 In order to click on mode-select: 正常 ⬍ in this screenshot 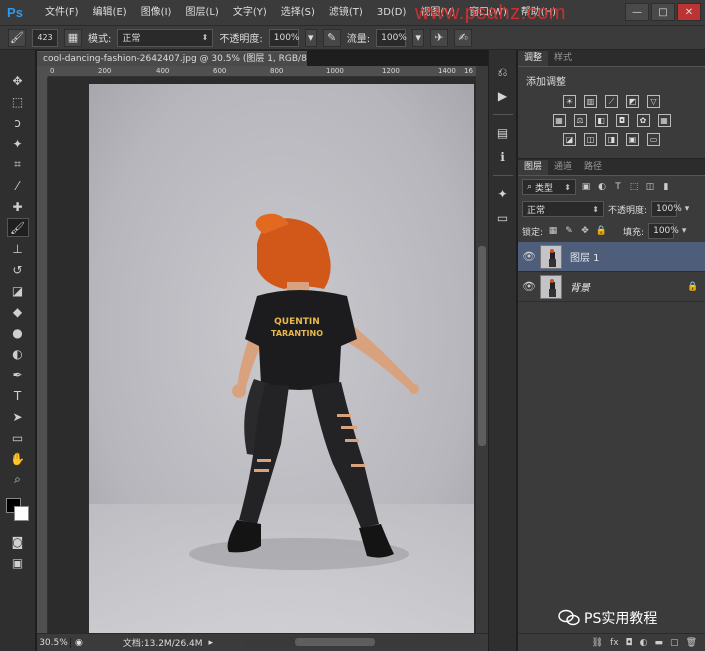, I will do `click(165, 37)`.